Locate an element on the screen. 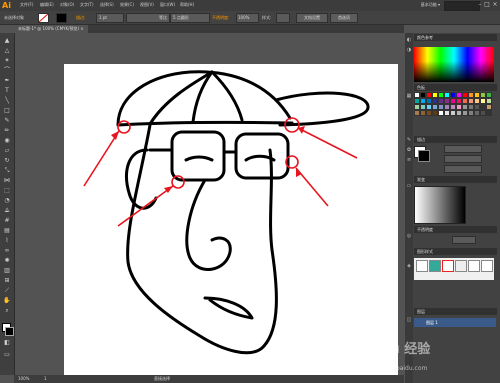  cap-brim is located at coordinates (322, 109).